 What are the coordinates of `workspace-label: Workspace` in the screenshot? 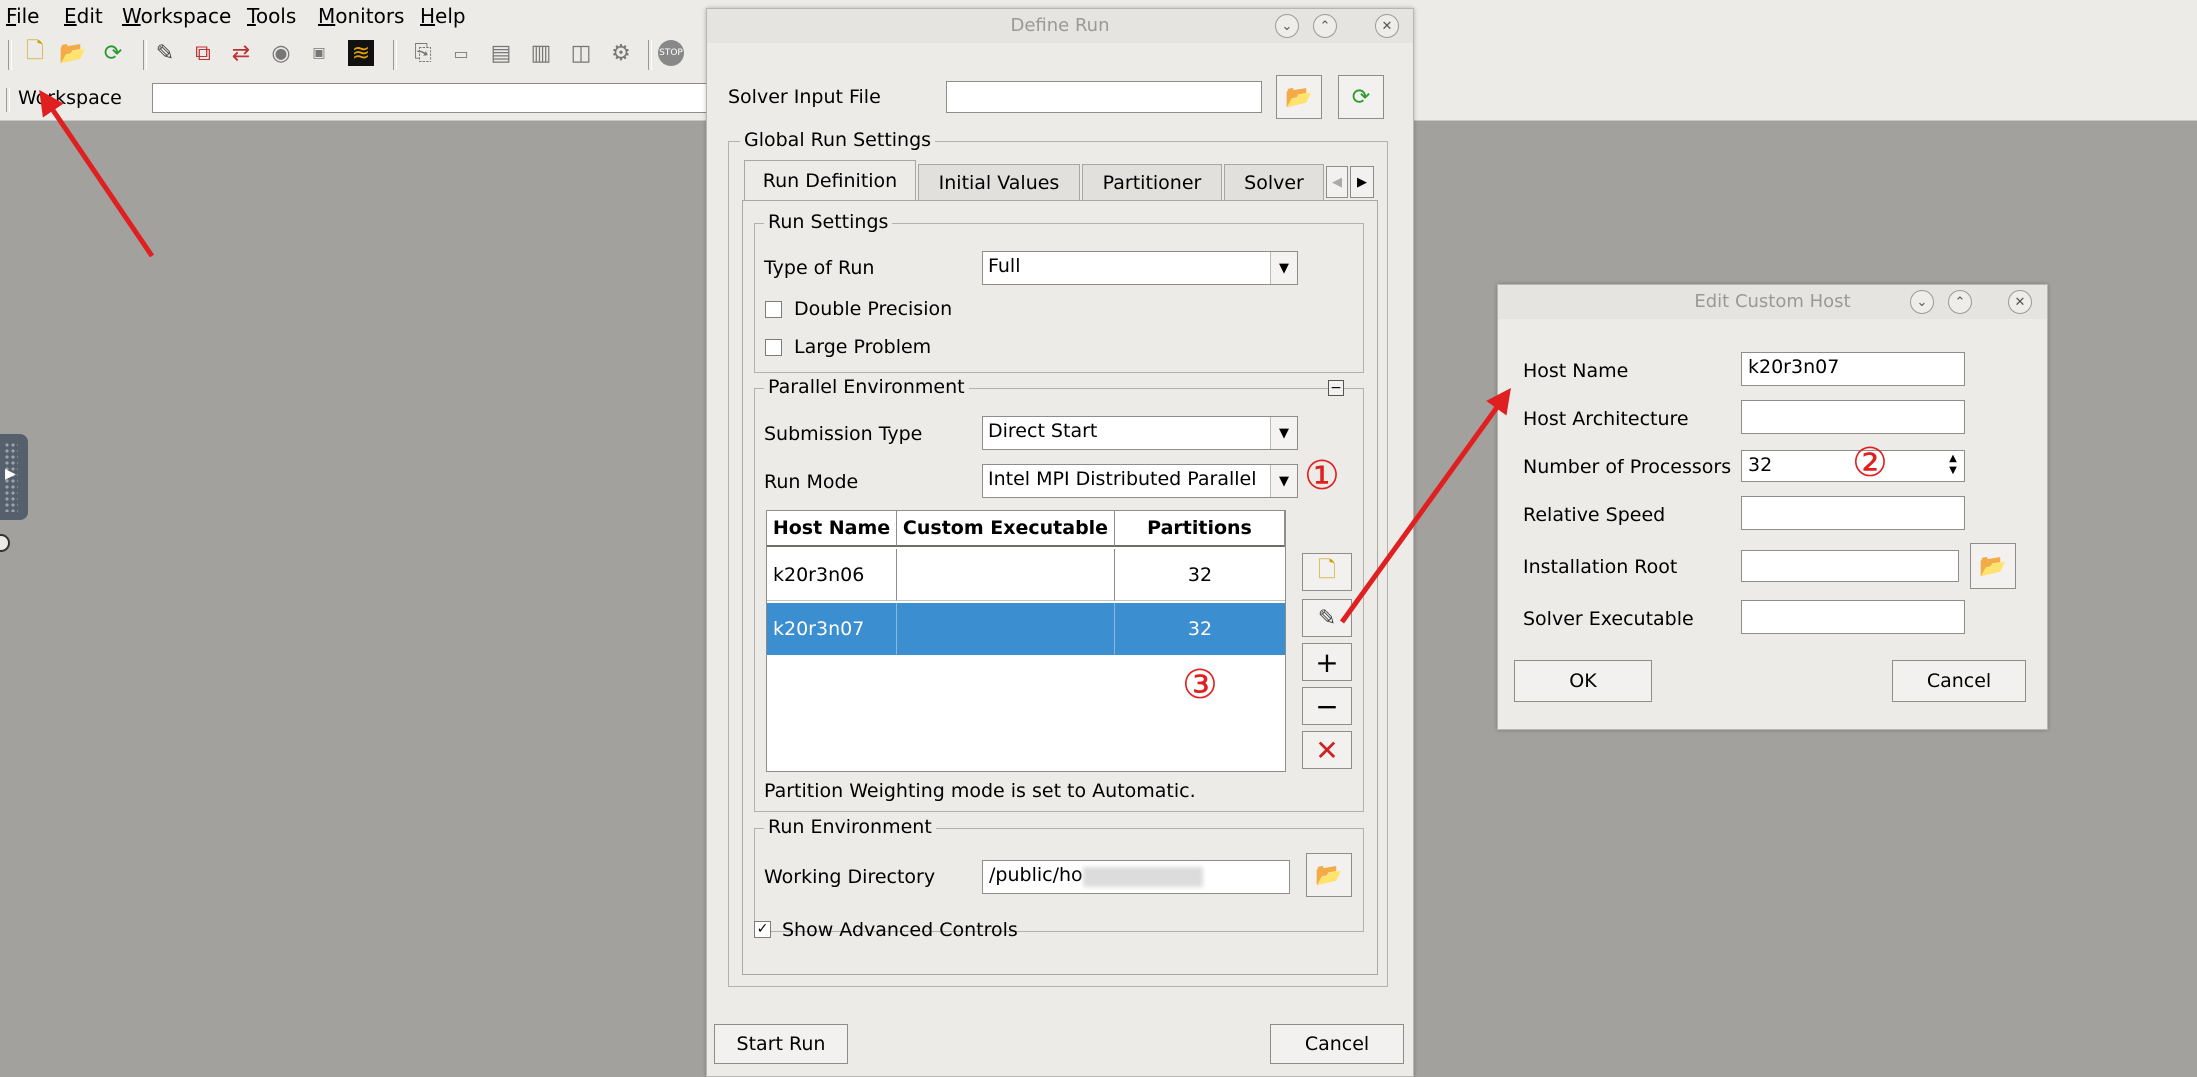 It's located at (70, 98).